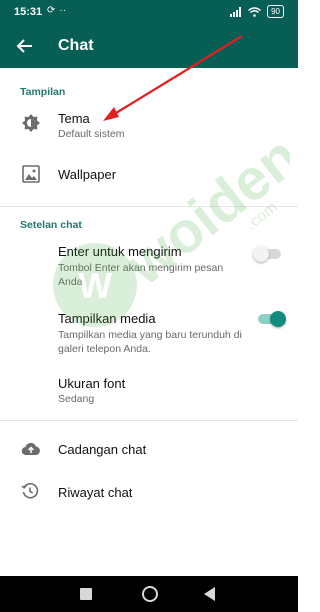 The image size is (320, 612). I want to click on setting-font-size: Ukuran font Sedang, so click(149, 394).